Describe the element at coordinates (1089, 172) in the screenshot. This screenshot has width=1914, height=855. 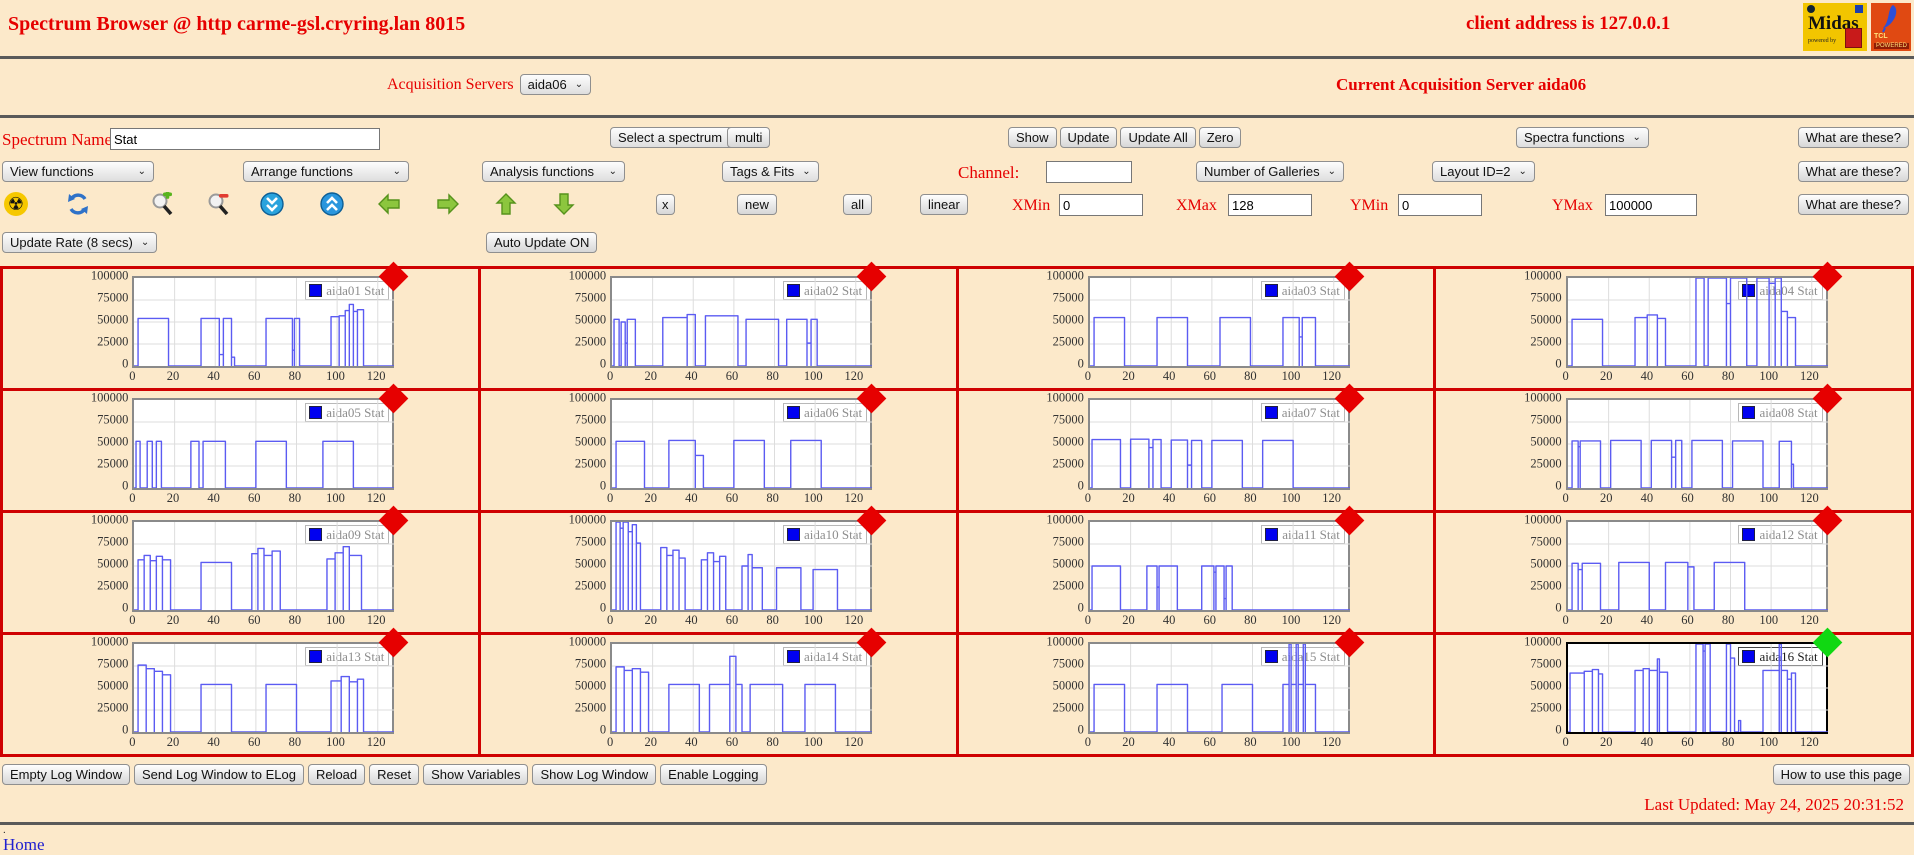
I see `channel-input` at that location.